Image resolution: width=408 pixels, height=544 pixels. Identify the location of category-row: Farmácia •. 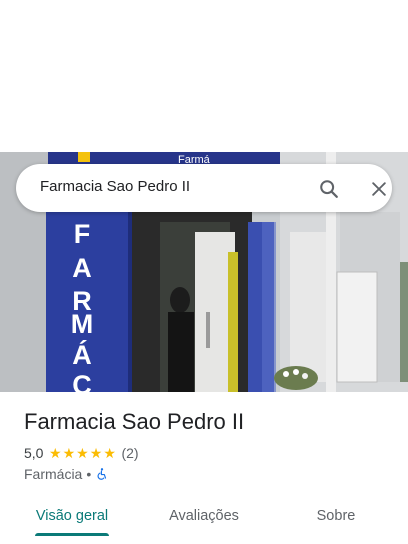
(66, 474).